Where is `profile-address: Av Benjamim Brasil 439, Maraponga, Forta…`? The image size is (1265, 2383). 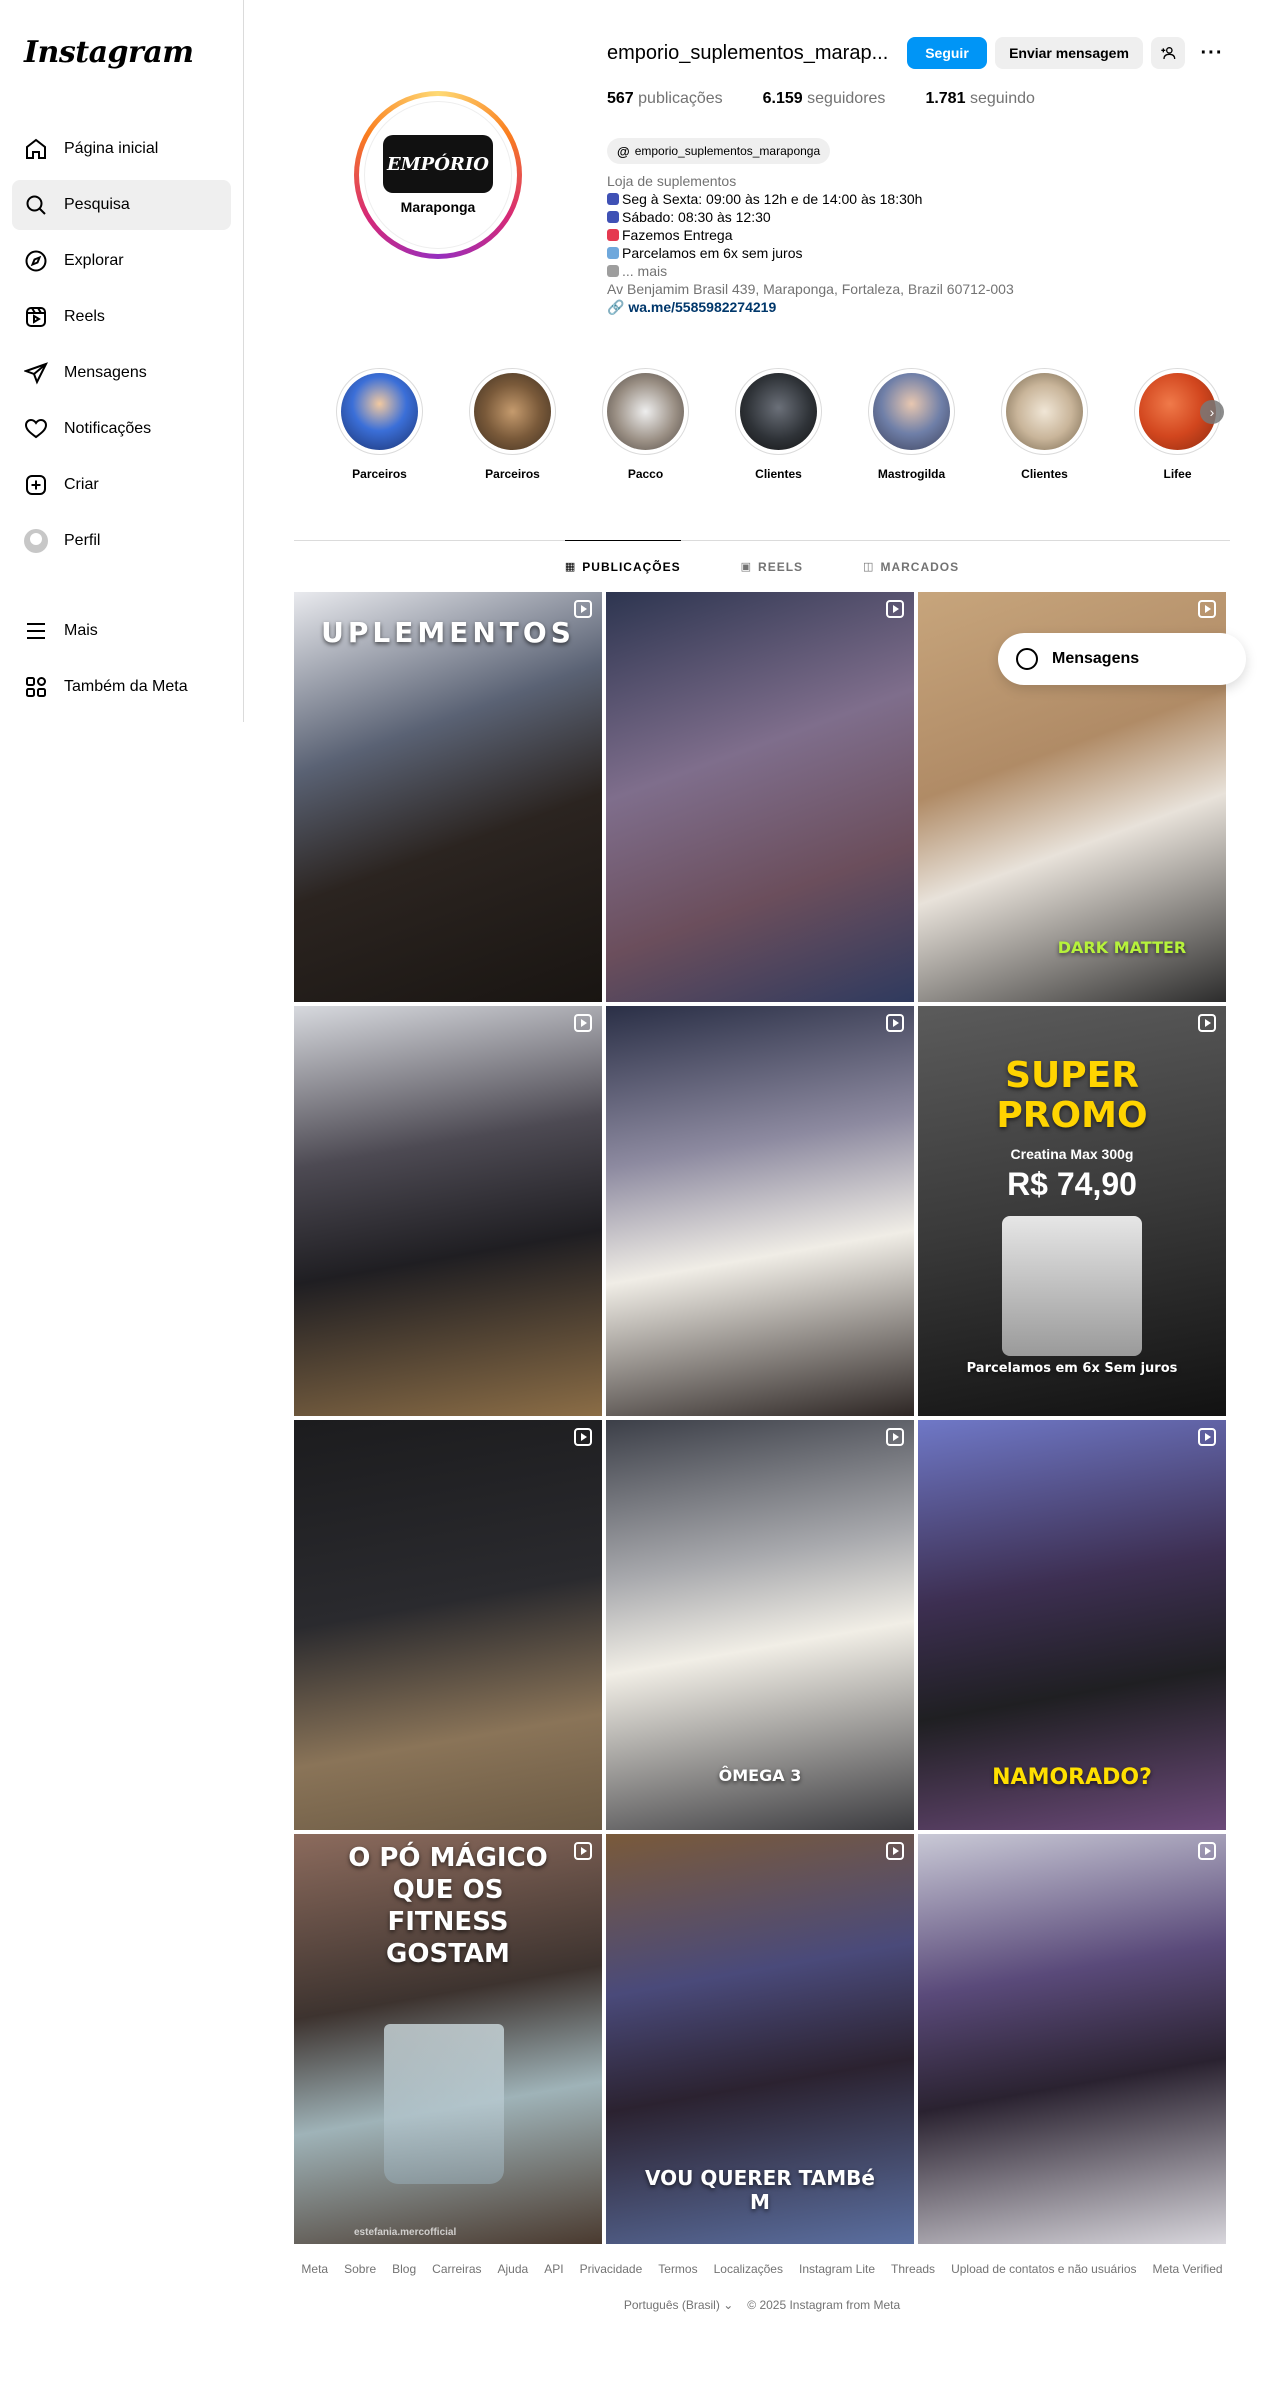 profile-address: Av Benjamim Brasil 439, Maraponga, Forta… is located at coordinates (917, 289).